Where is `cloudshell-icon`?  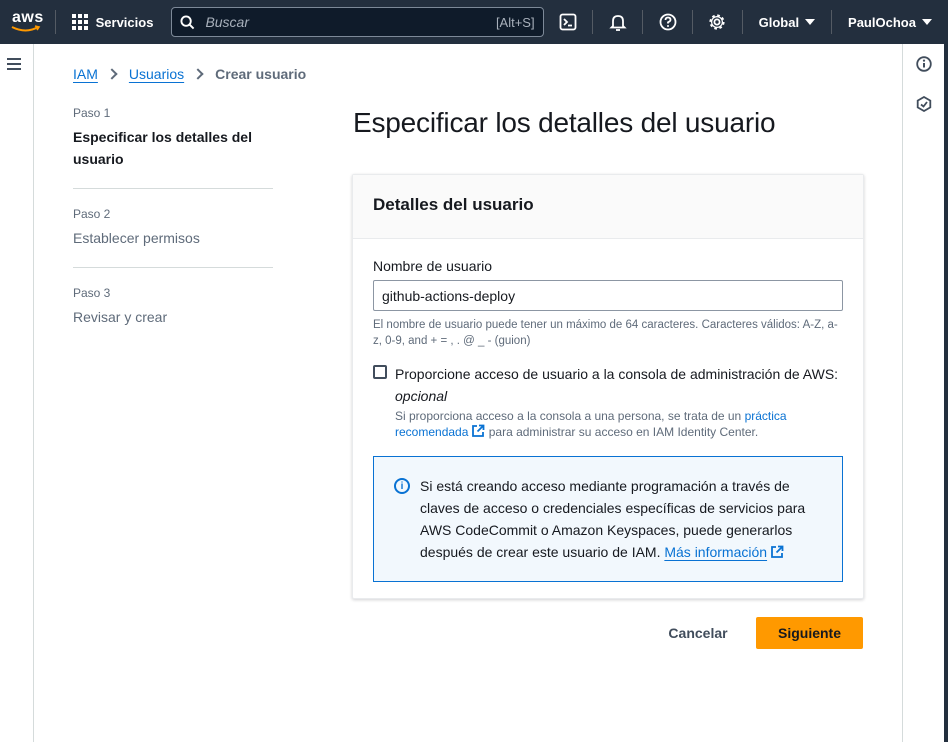 cloudshell-icon is located at coordinates (568, 22).